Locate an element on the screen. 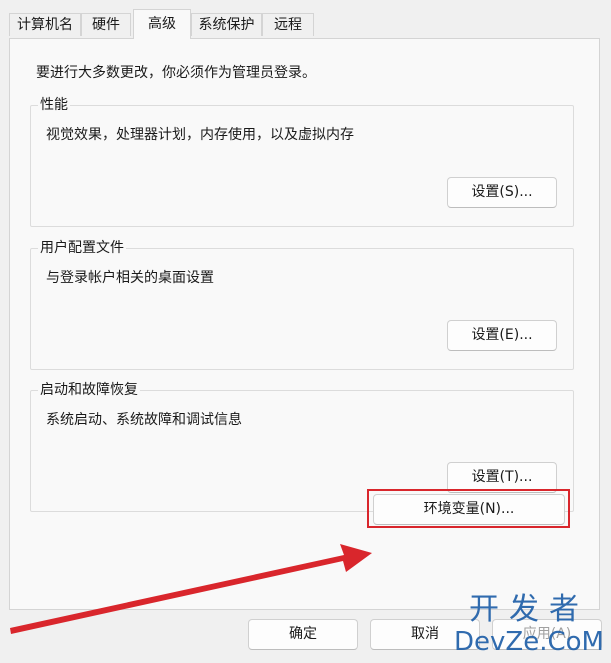  watermark-en: DevZe.CoM is located at coordinates (529, 642).